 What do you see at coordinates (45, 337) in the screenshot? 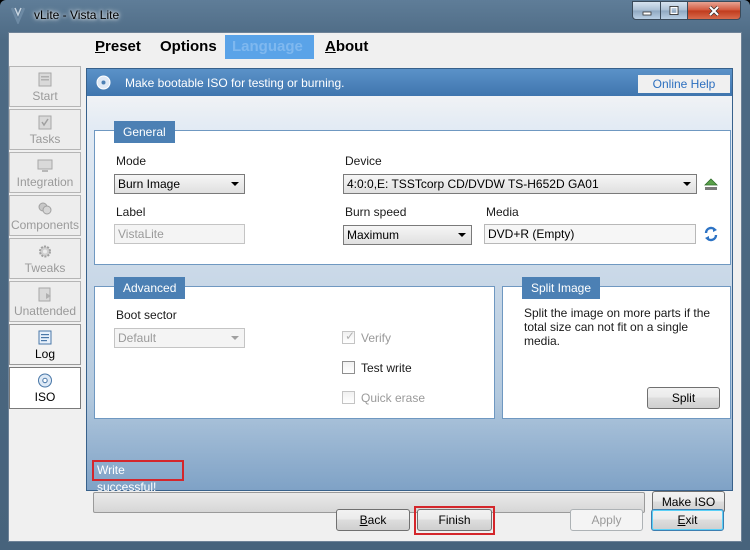
I see `log-icon` at bounding box center [45, 337].